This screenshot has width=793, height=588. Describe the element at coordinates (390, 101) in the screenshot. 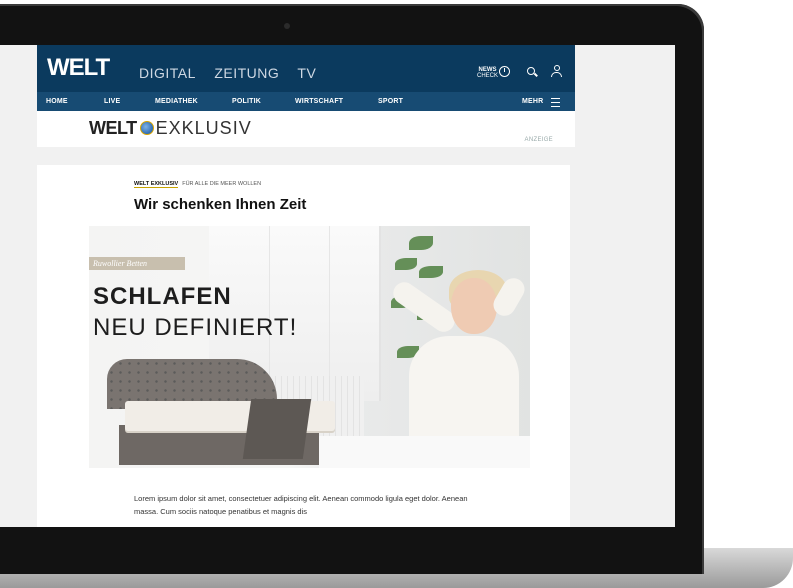

I see `section-sport: SPORT` at that location.